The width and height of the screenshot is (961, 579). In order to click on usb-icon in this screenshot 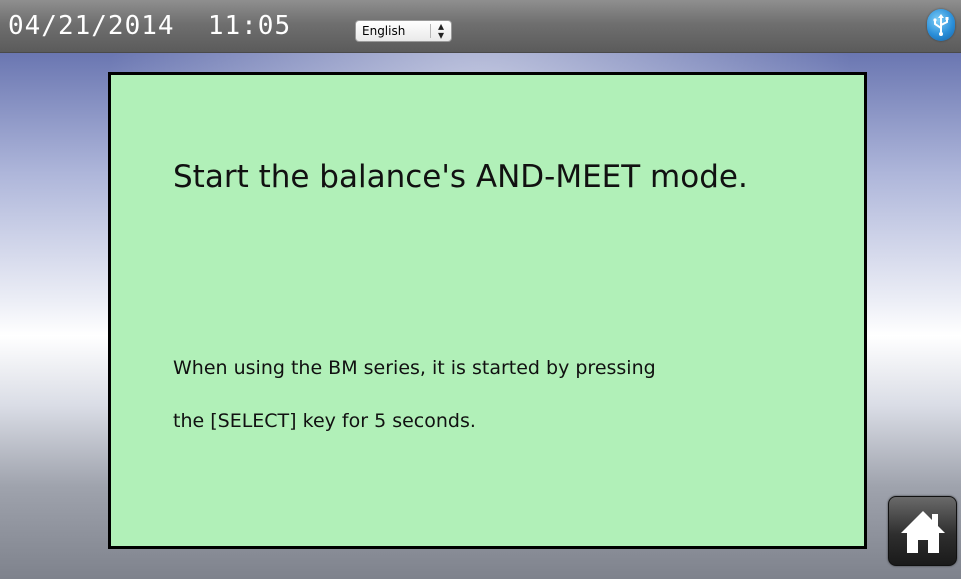, I will do `click(941, 25)`.